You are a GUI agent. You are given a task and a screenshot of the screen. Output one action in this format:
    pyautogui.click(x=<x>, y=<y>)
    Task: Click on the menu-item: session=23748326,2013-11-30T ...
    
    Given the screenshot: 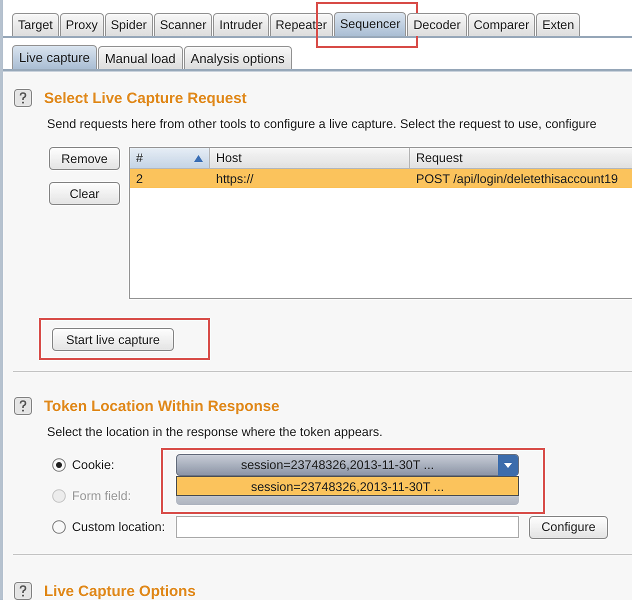 What is the action you would take?
    pyautogui.click(x=347, y=486)
    